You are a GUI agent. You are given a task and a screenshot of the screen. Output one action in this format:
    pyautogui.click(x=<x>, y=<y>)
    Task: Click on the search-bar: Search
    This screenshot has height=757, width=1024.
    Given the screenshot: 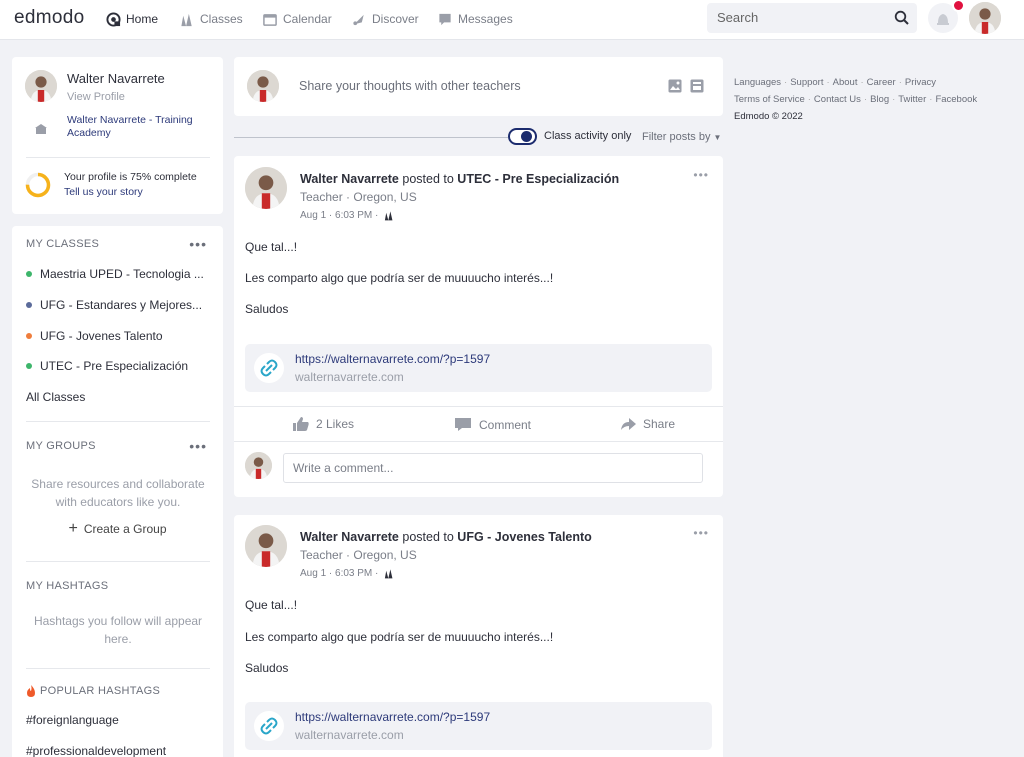 What is the action you would take?
    pyautogui.click(x=812, y=18)
    